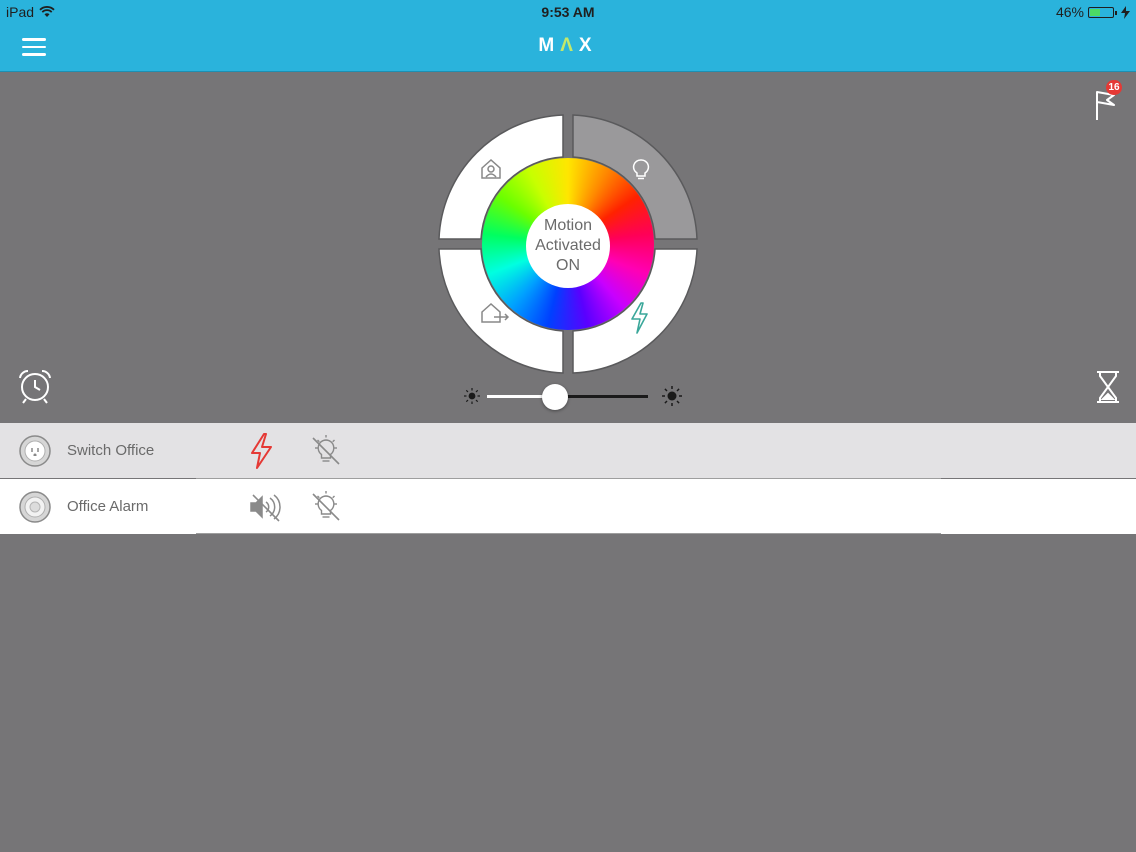  I want to click on outlet-switch-icon, so click(35, 451).